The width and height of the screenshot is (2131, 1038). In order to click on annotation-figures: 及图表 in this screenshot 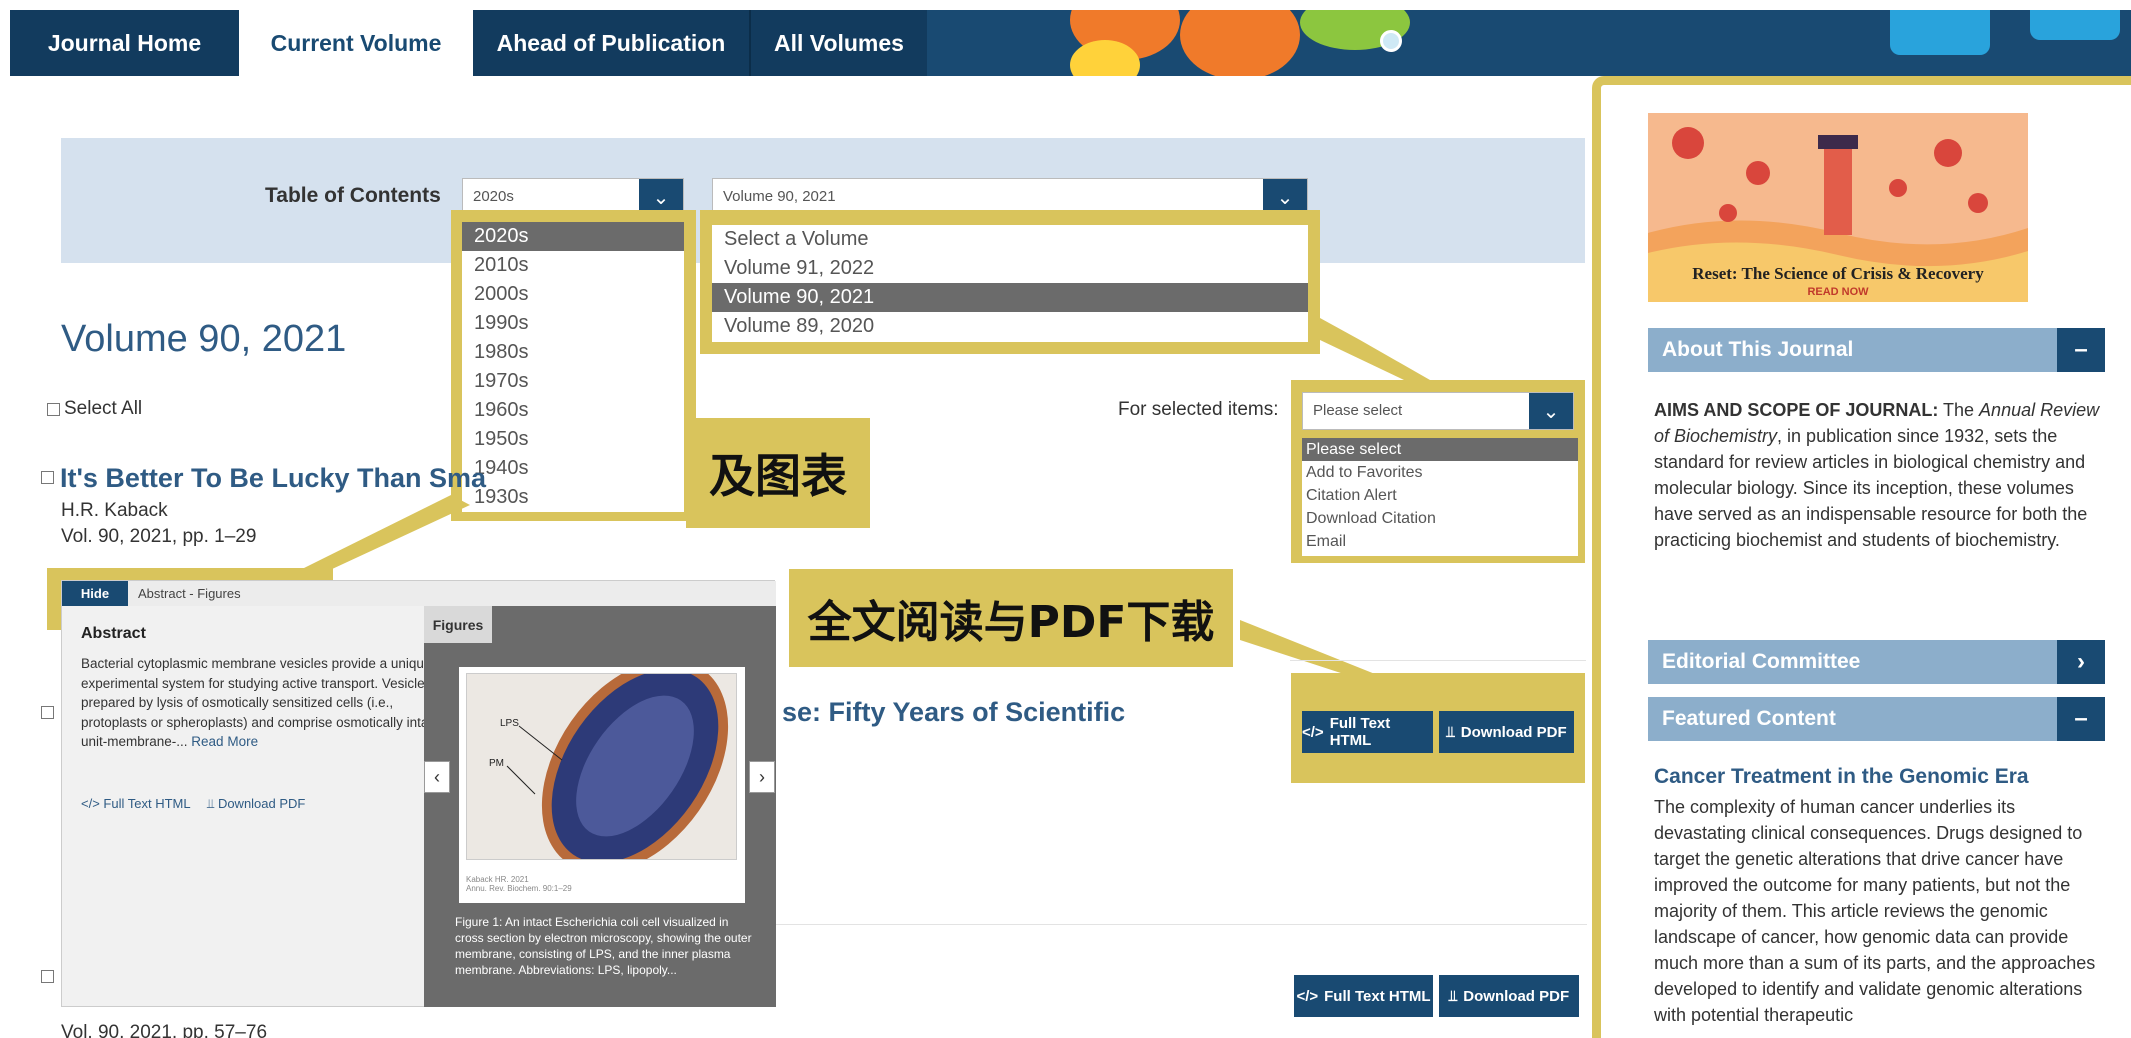, I will do `click(778, 473)`.